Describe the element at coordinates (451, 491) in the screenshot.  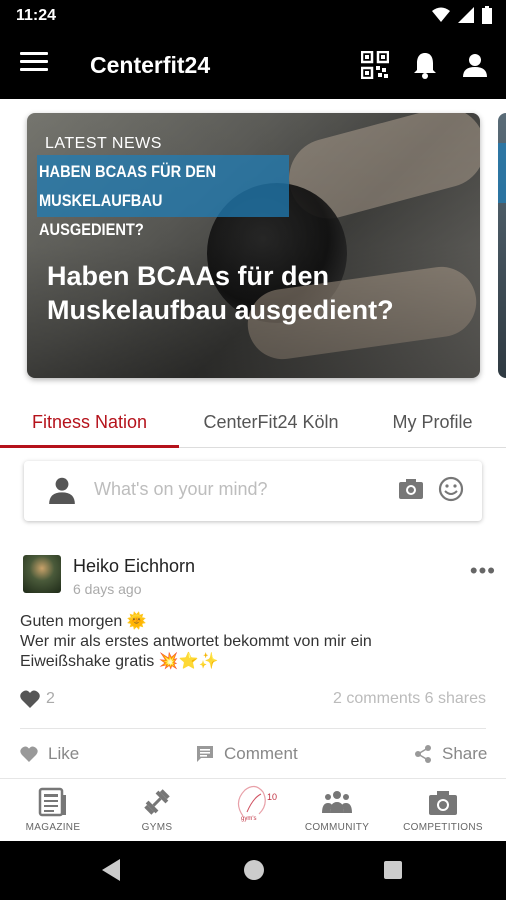
I see `emoji-icon` at that location.